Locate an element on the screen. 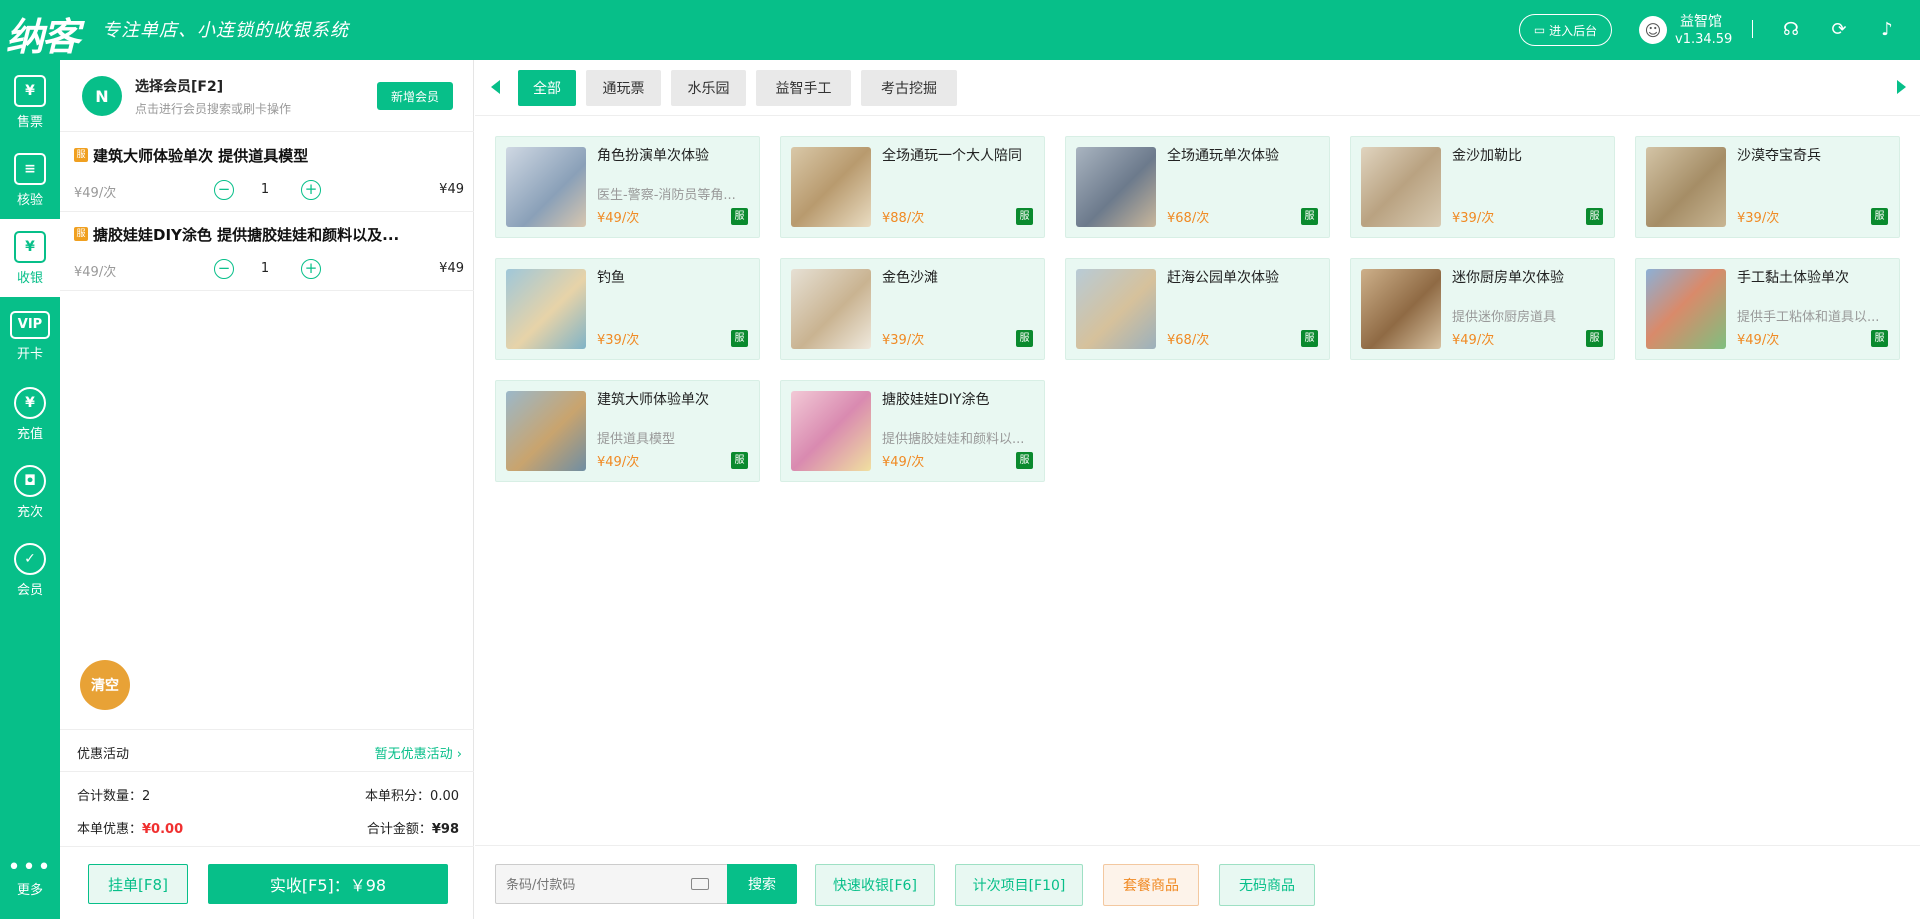  summary-discount: 本单优惠：¥0.00 is located at coordinates (130, 829).